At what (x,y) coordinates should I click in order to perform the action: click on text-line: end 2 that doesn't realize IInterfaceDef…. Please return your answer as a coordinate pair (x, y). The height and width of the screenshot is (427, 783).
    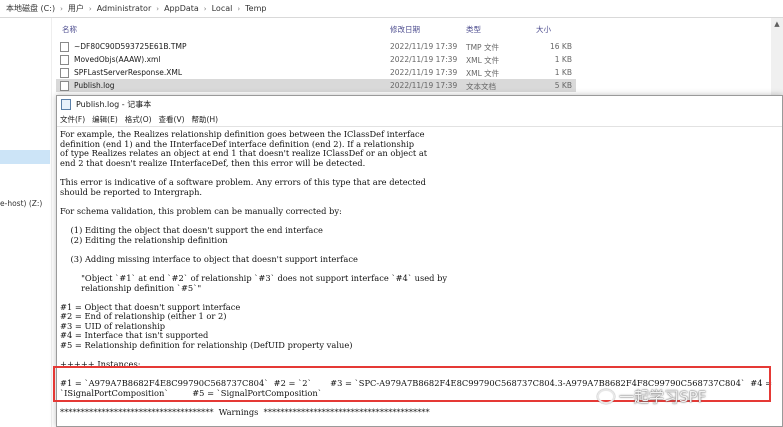
    Looking at the image, I should click on (213, 162).